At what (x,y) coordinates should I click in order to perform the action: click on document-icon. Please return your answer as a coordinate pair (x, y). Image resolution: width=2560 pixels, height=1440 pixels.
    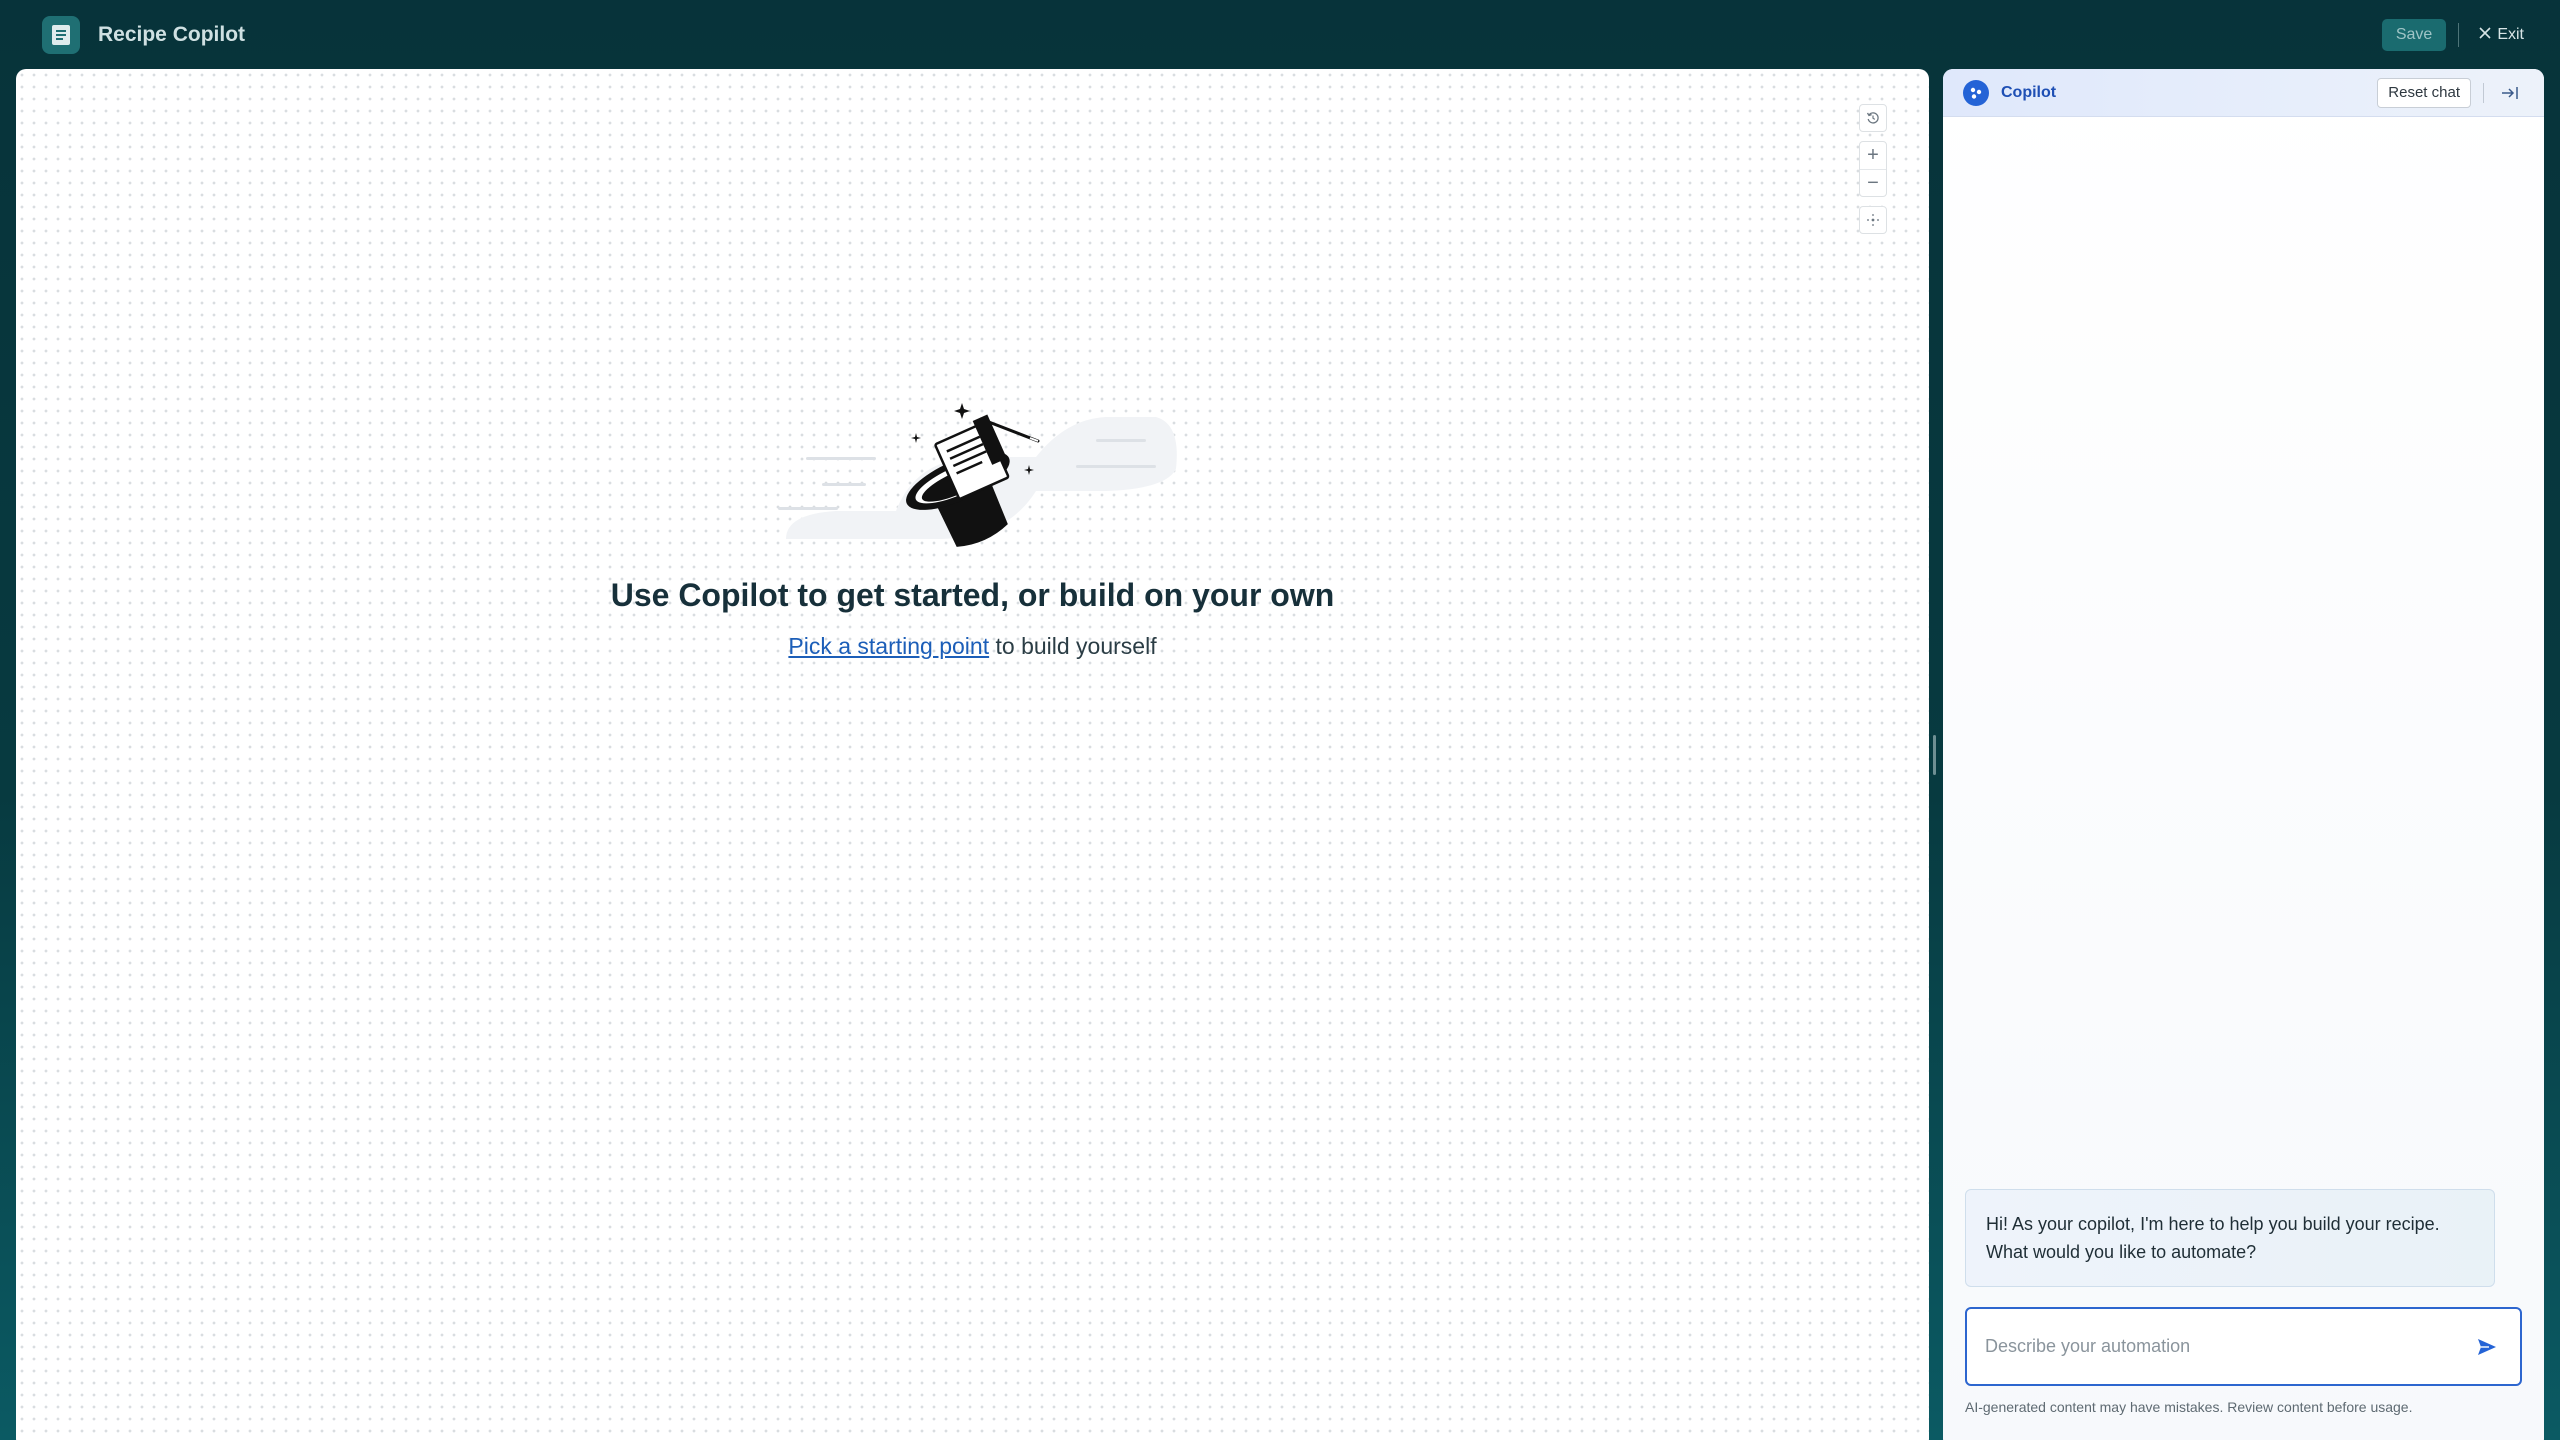
    Looking at the image, I should click on (61, 35).